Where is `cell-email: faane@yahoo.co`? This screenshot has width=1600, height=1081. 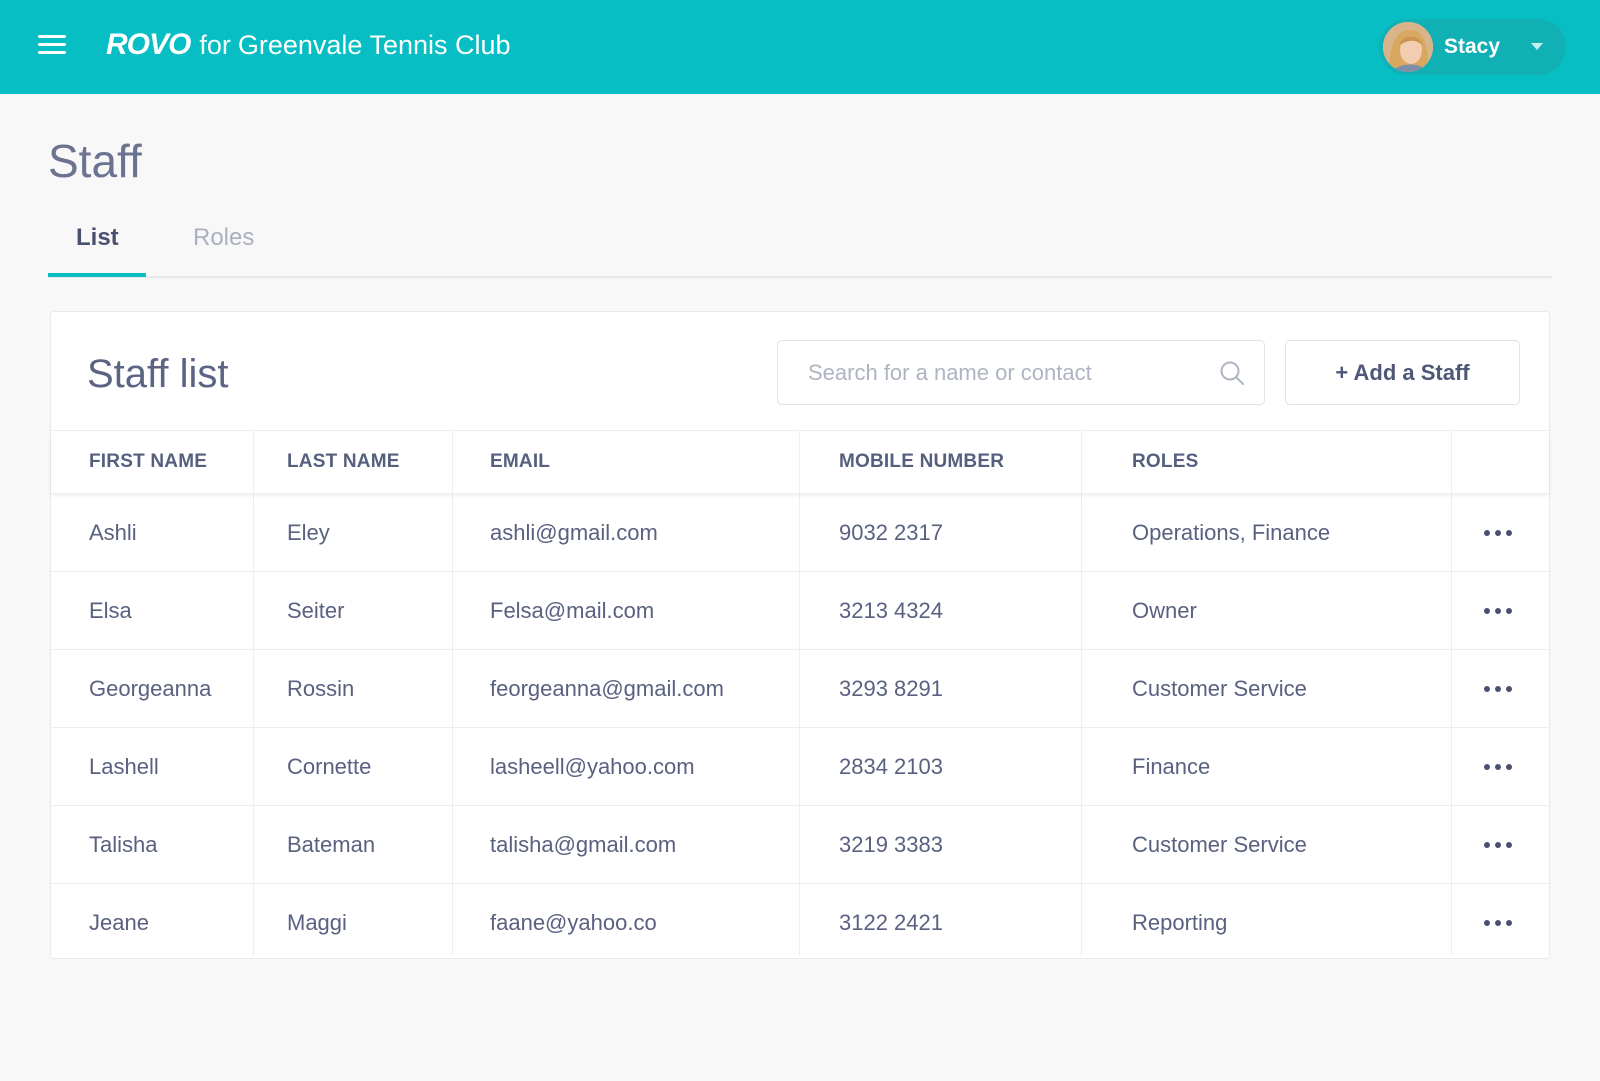 cell-email: faane@yahoo.co is located at coordinates (573, 922).